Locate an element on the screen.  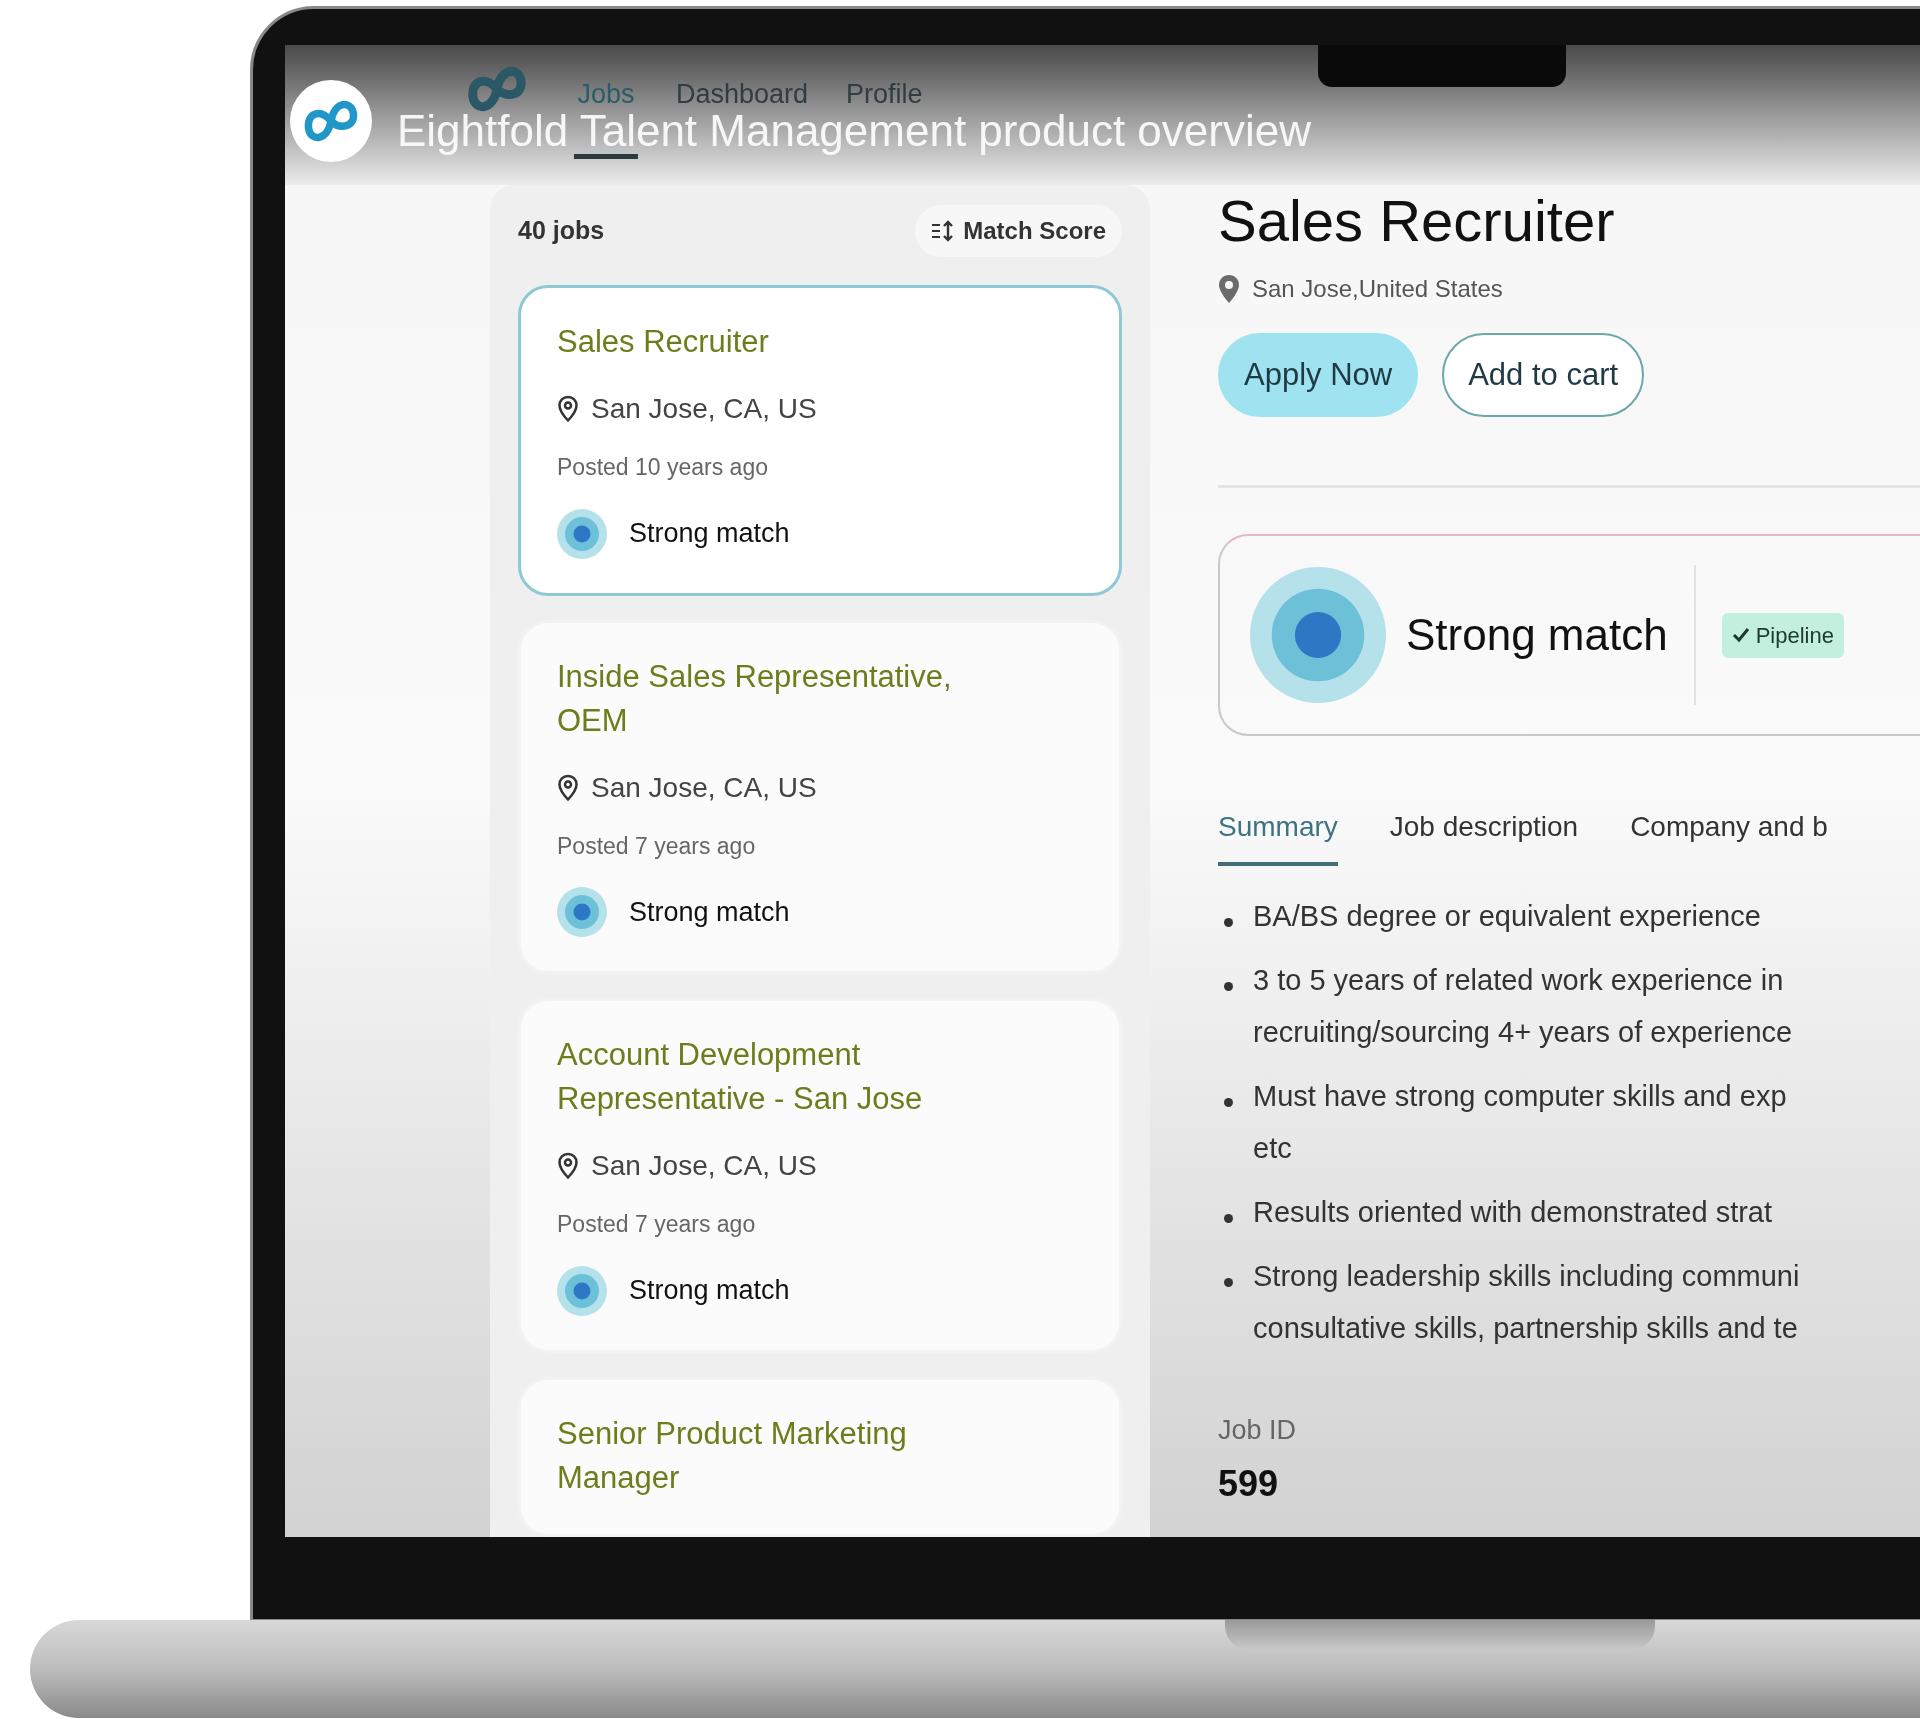
apply-button: Apply Now is located at coordinates (1318, 375).